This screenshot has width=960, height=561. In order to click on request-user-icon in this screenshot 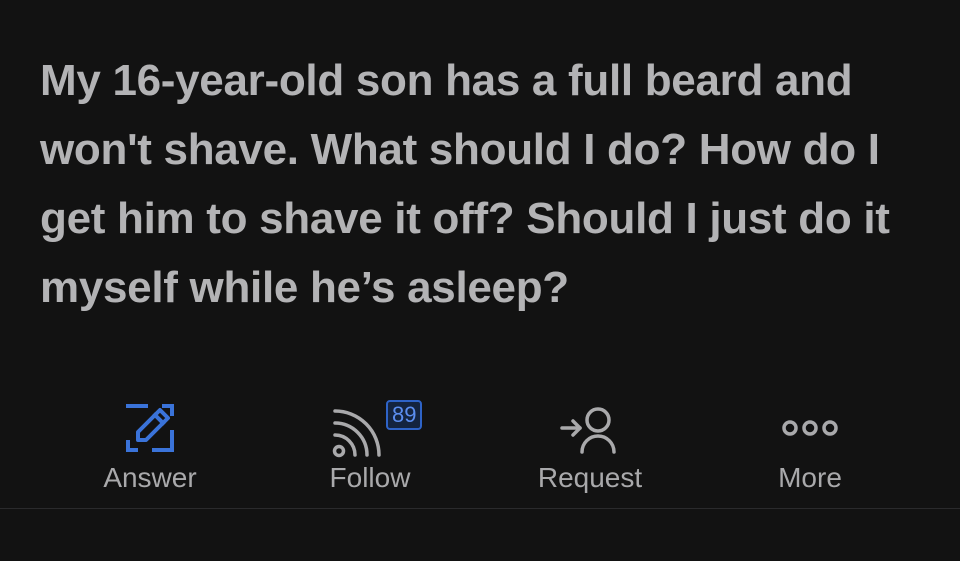, I will do `click(588, 430)`.